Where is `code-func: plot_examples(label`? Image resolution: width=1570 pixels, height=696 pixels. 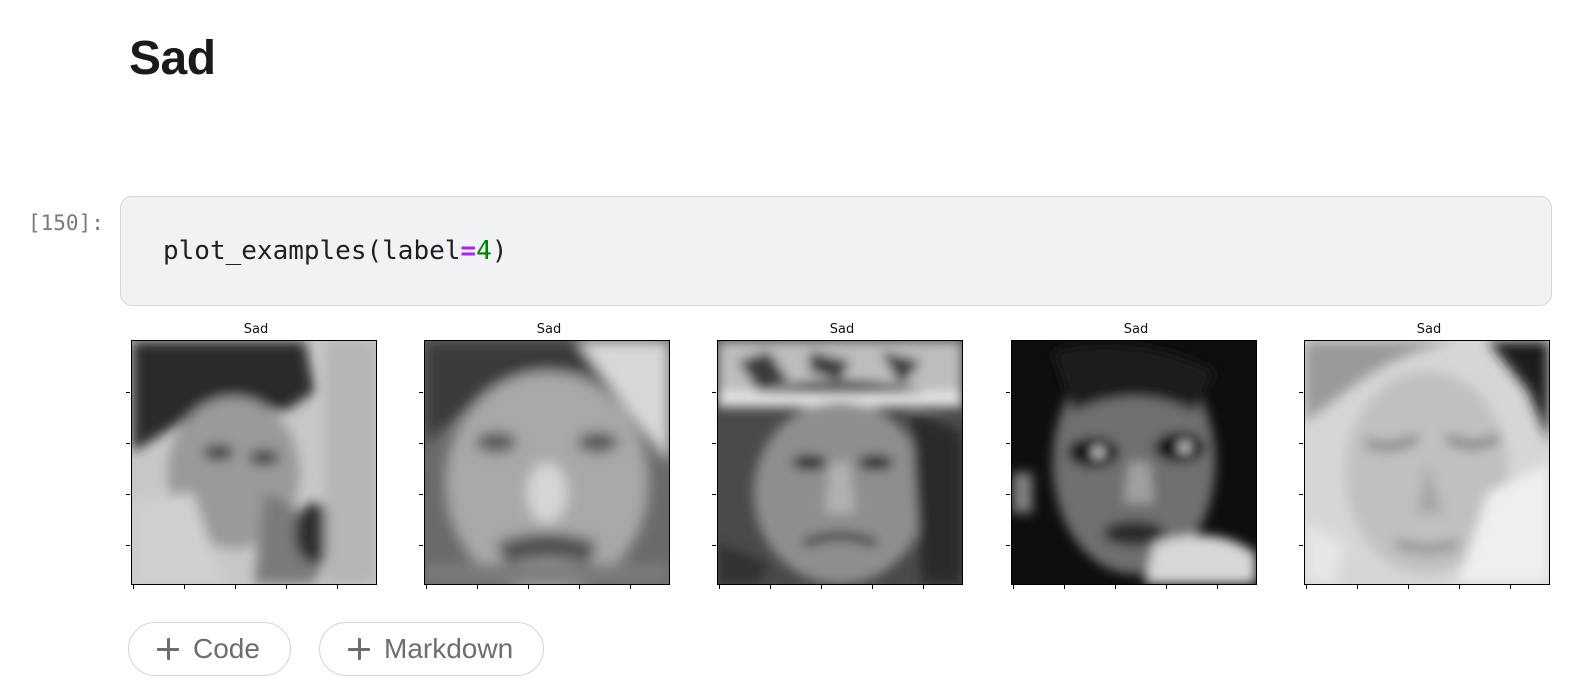
code-func: plot_examples(label is located at coordinates (312, 251).